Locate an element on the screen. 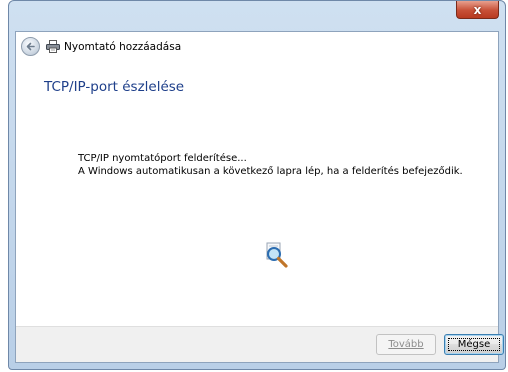 This screenshot has height=372, width=508. wizard-header: Nyomtató hozzáadása is located at coordinates (257, 47).